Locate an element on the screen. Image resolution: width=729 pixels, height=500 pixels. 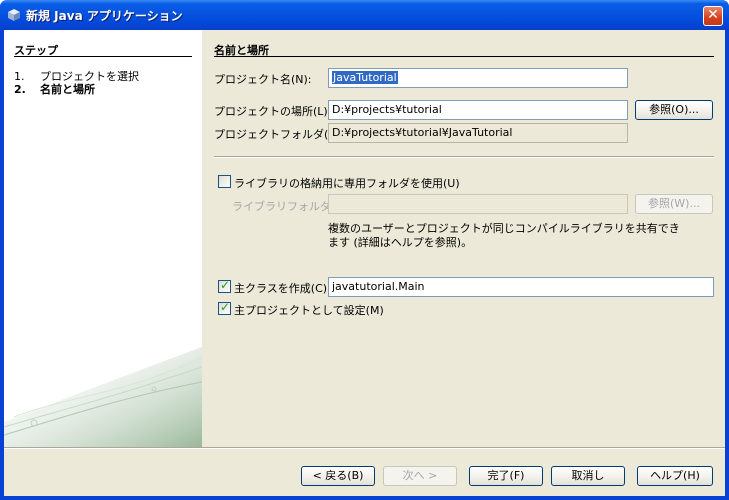
cancel-button: 取消し is located at coordinates (588, 476).